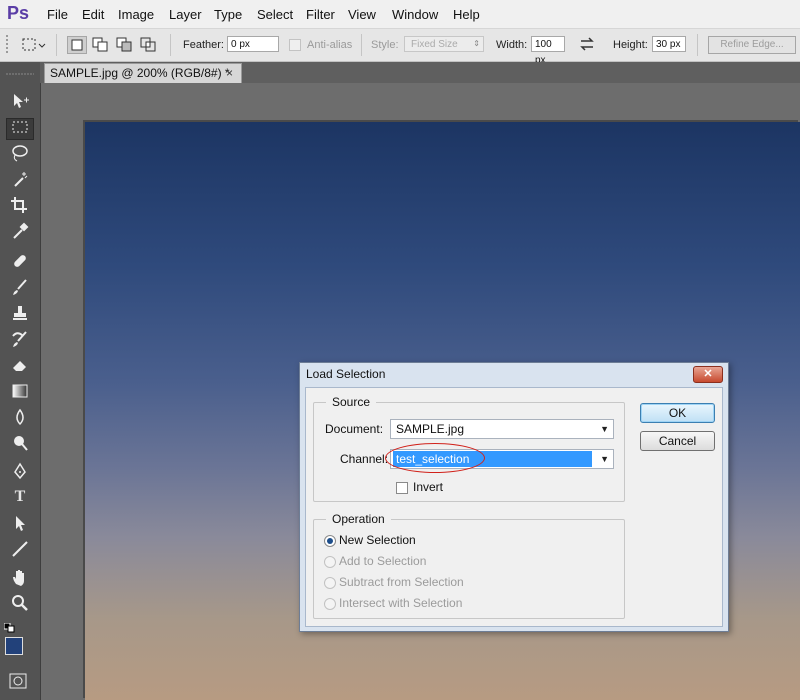 The height and width of the screenshot is (700, 800). What do you see at coordinates (330, 562) in the screenshot?
I see `add-to-selection-radio` at bounding box center [330, 562].